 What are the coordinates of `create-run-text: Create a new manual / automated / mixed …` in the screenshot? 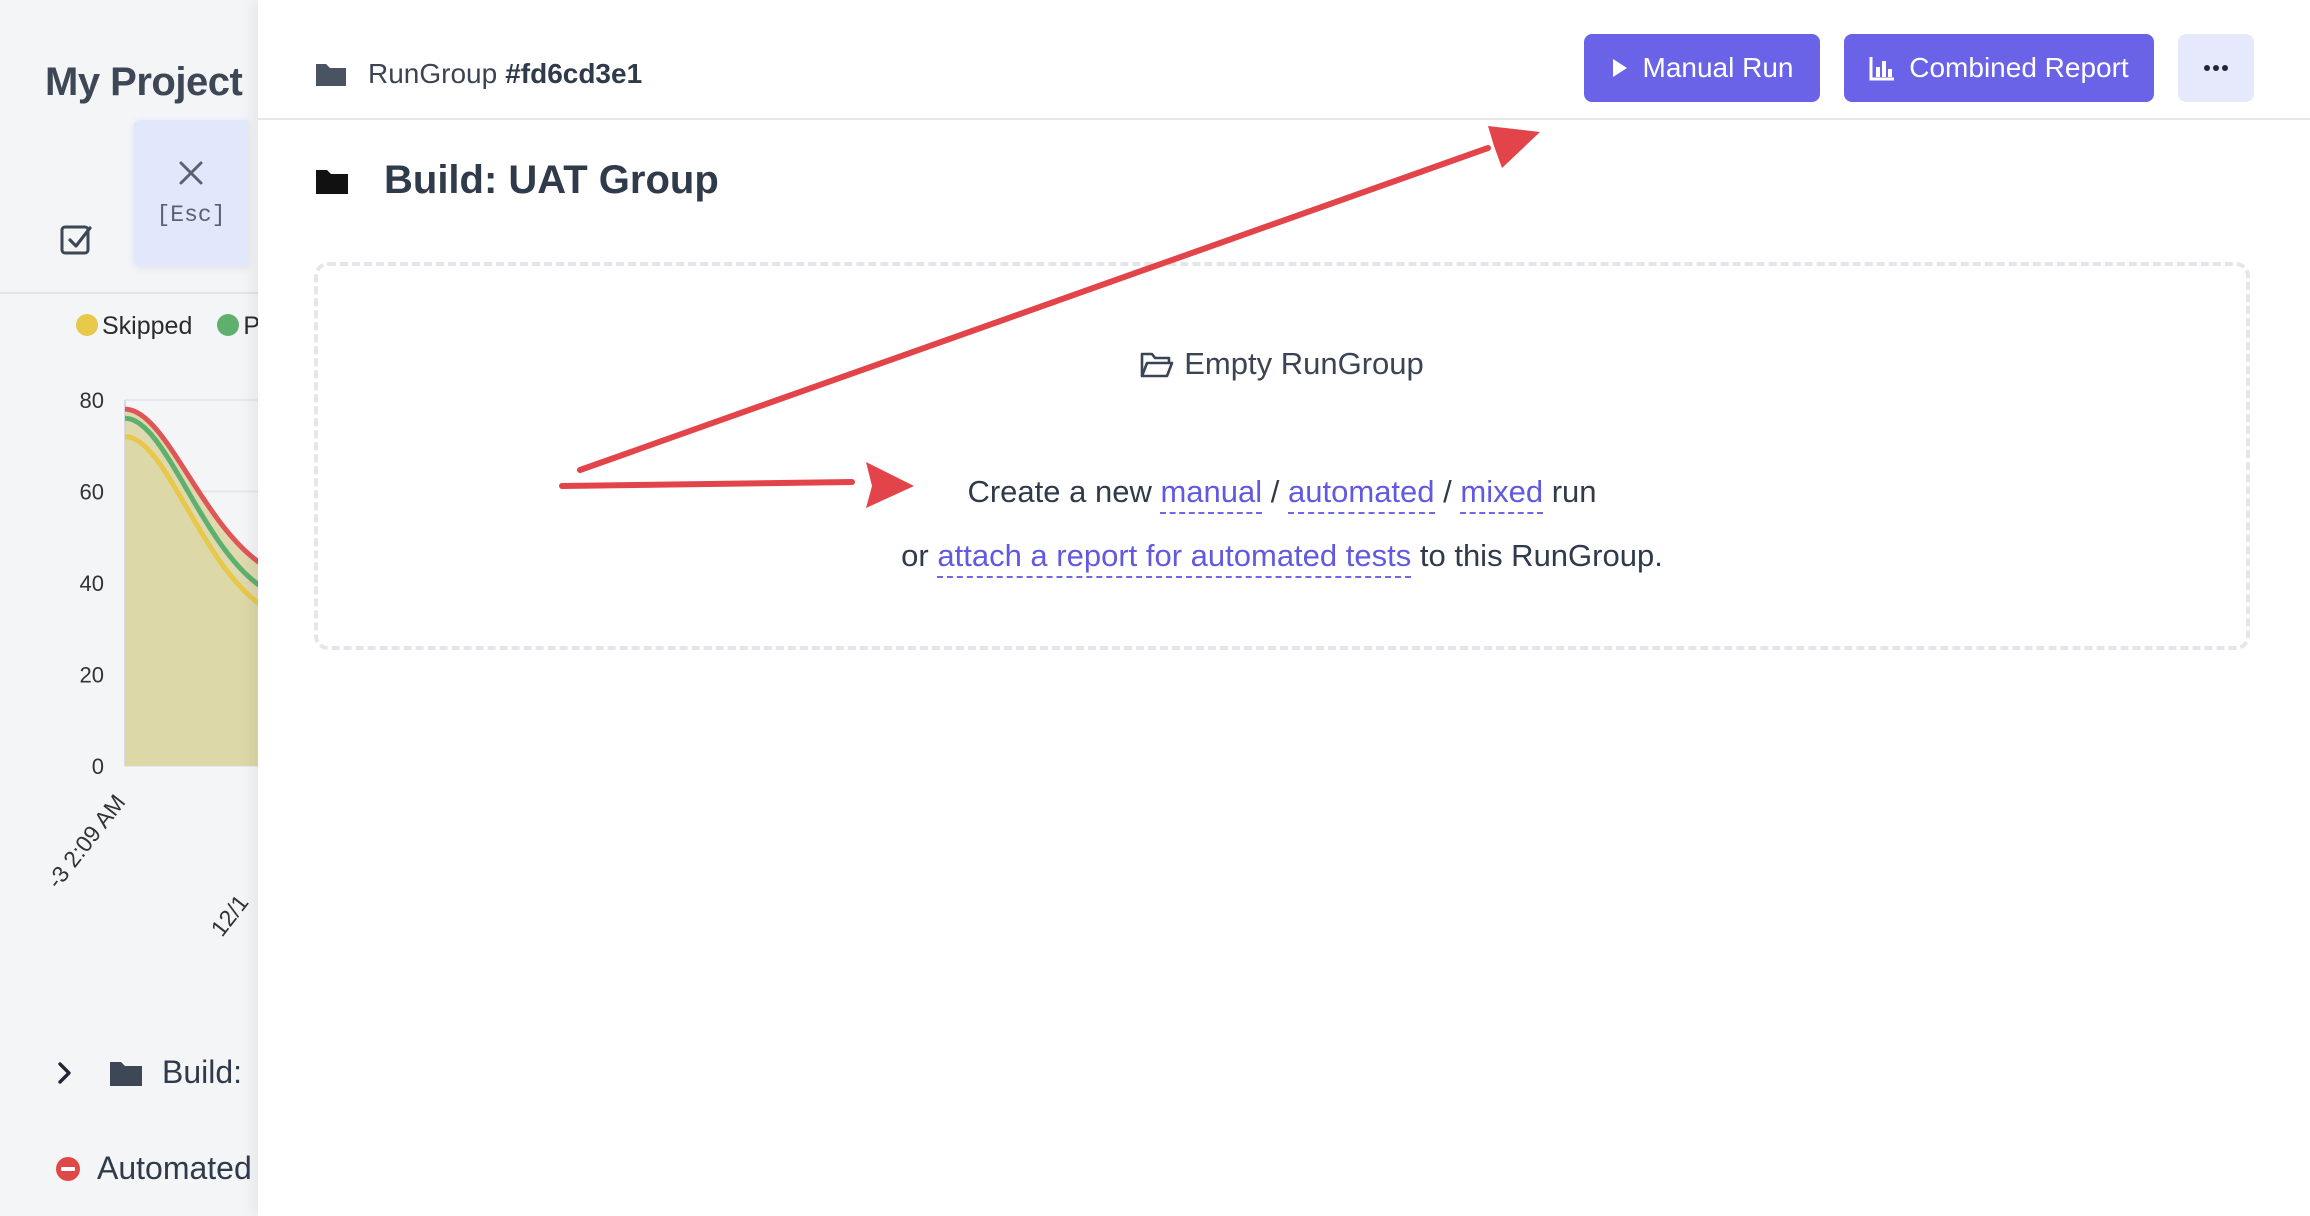 It's located at (1282, 494).